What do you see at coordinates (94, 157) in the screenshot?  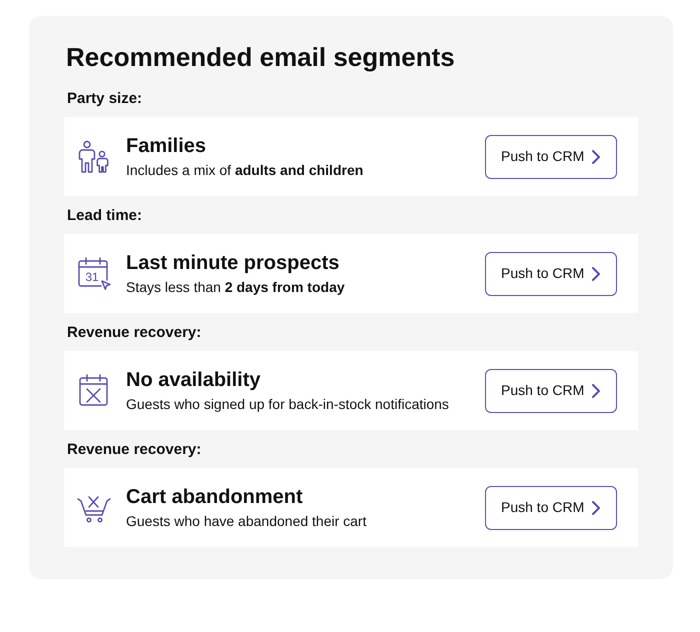 I see `family-icon` at bounding box center [94, 157].